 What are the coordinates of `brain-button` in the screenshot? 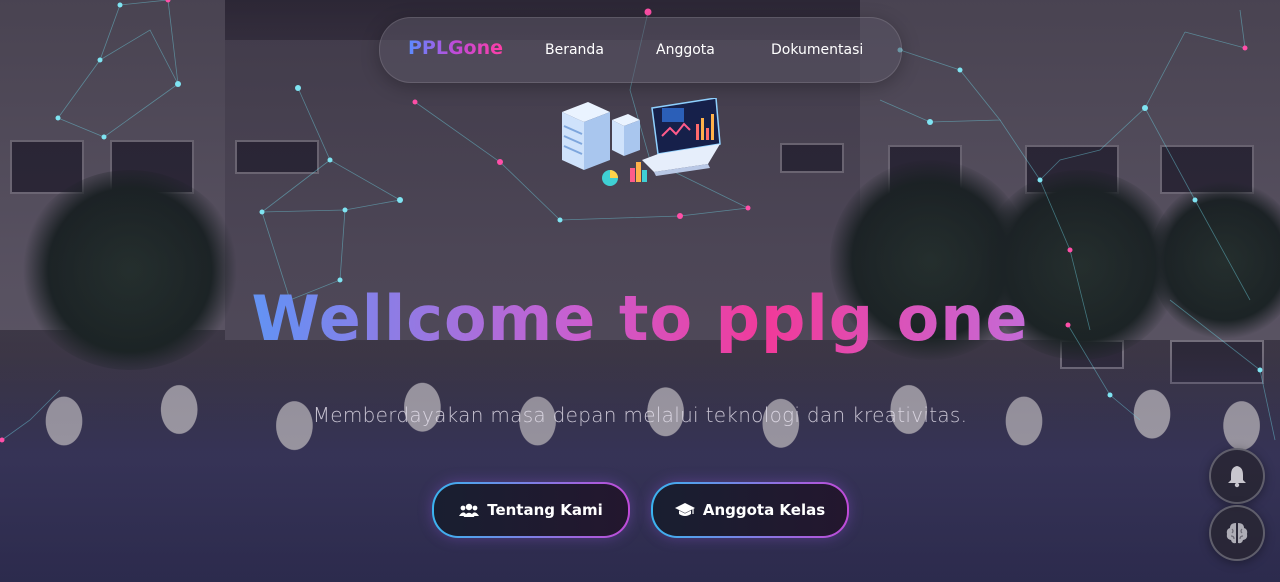 It's located at (1237, 533).